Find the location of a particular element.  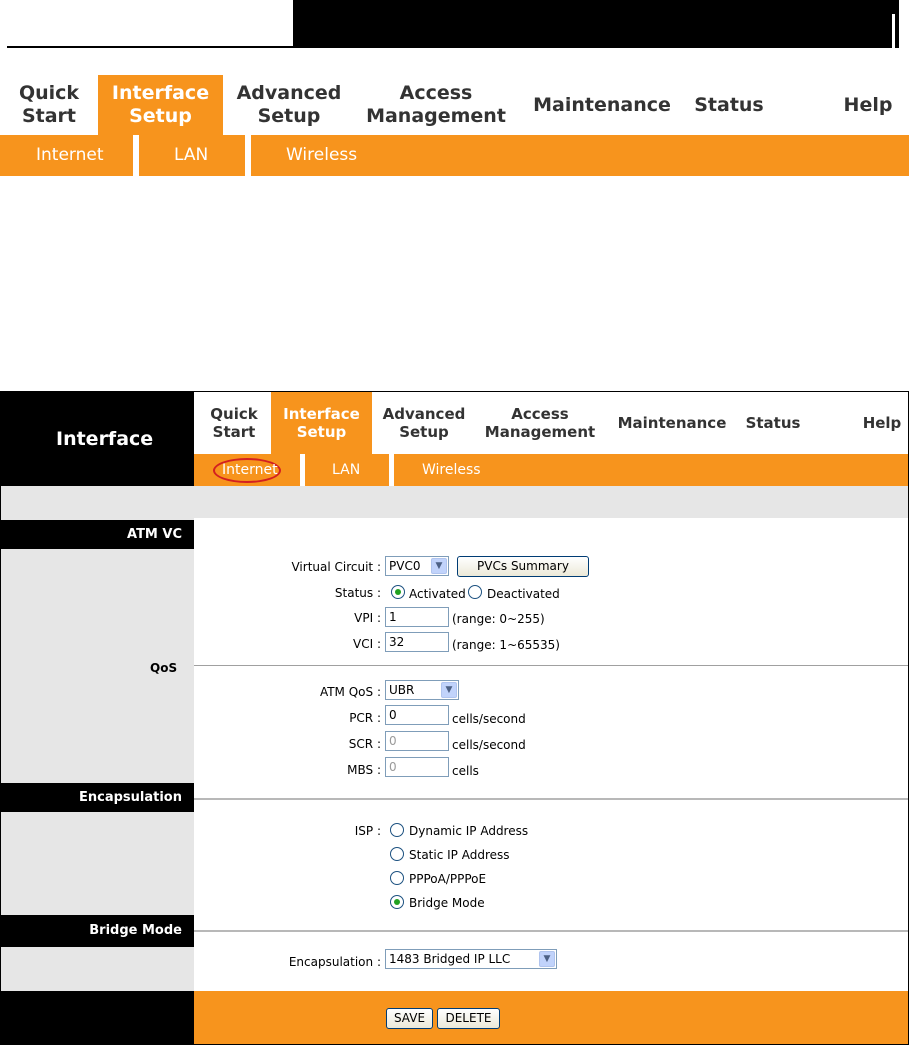

banner-divider is located at coordinates (893, 31).